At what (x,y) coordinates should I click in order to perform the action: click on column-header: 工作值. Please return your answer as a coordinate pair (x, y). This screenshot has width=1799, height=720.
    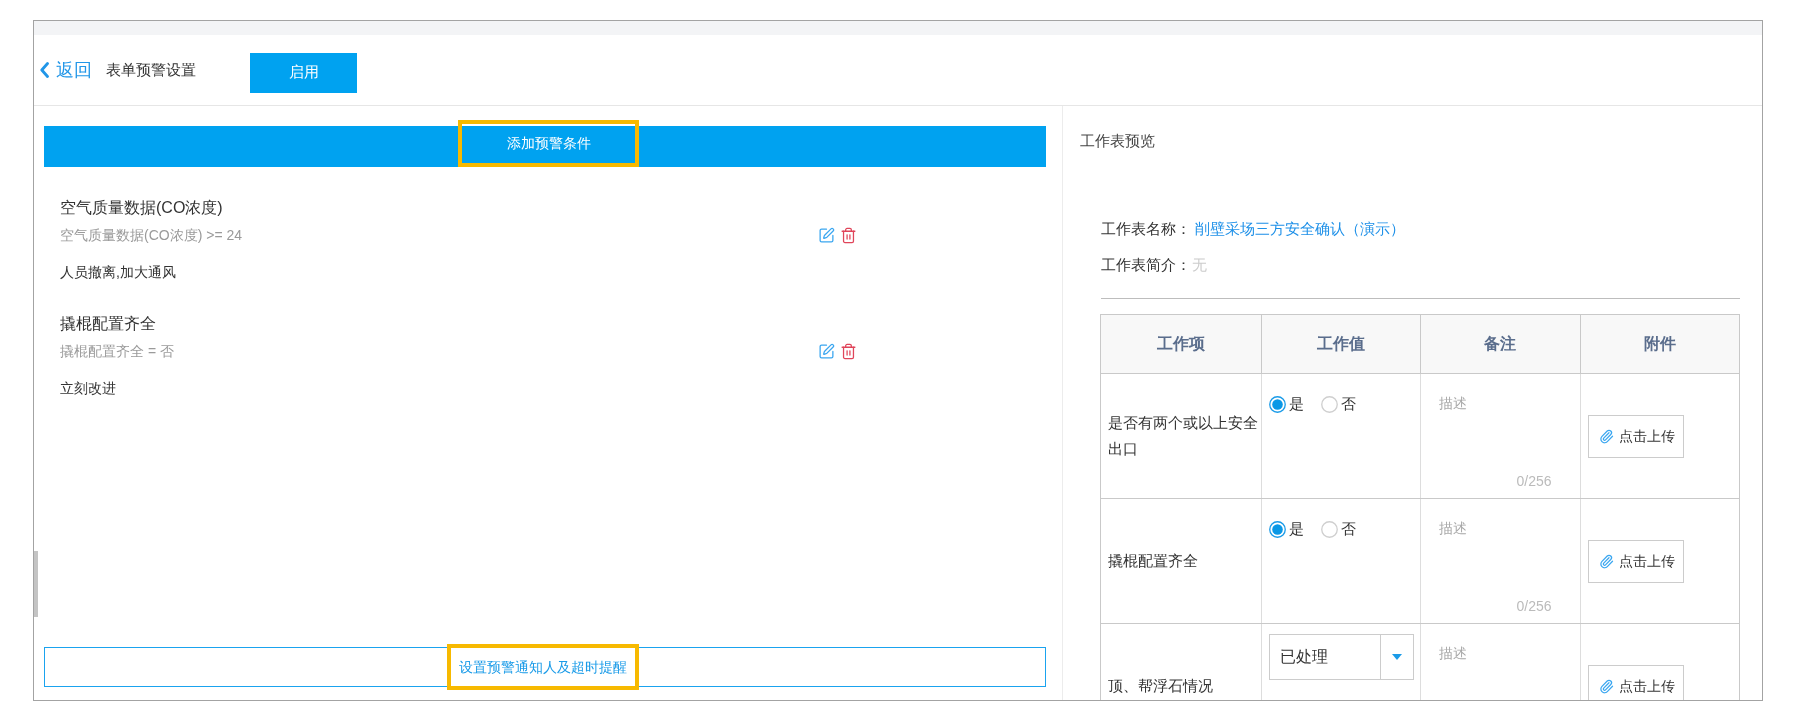
    Looking at the image, I should click on (1340, 344).